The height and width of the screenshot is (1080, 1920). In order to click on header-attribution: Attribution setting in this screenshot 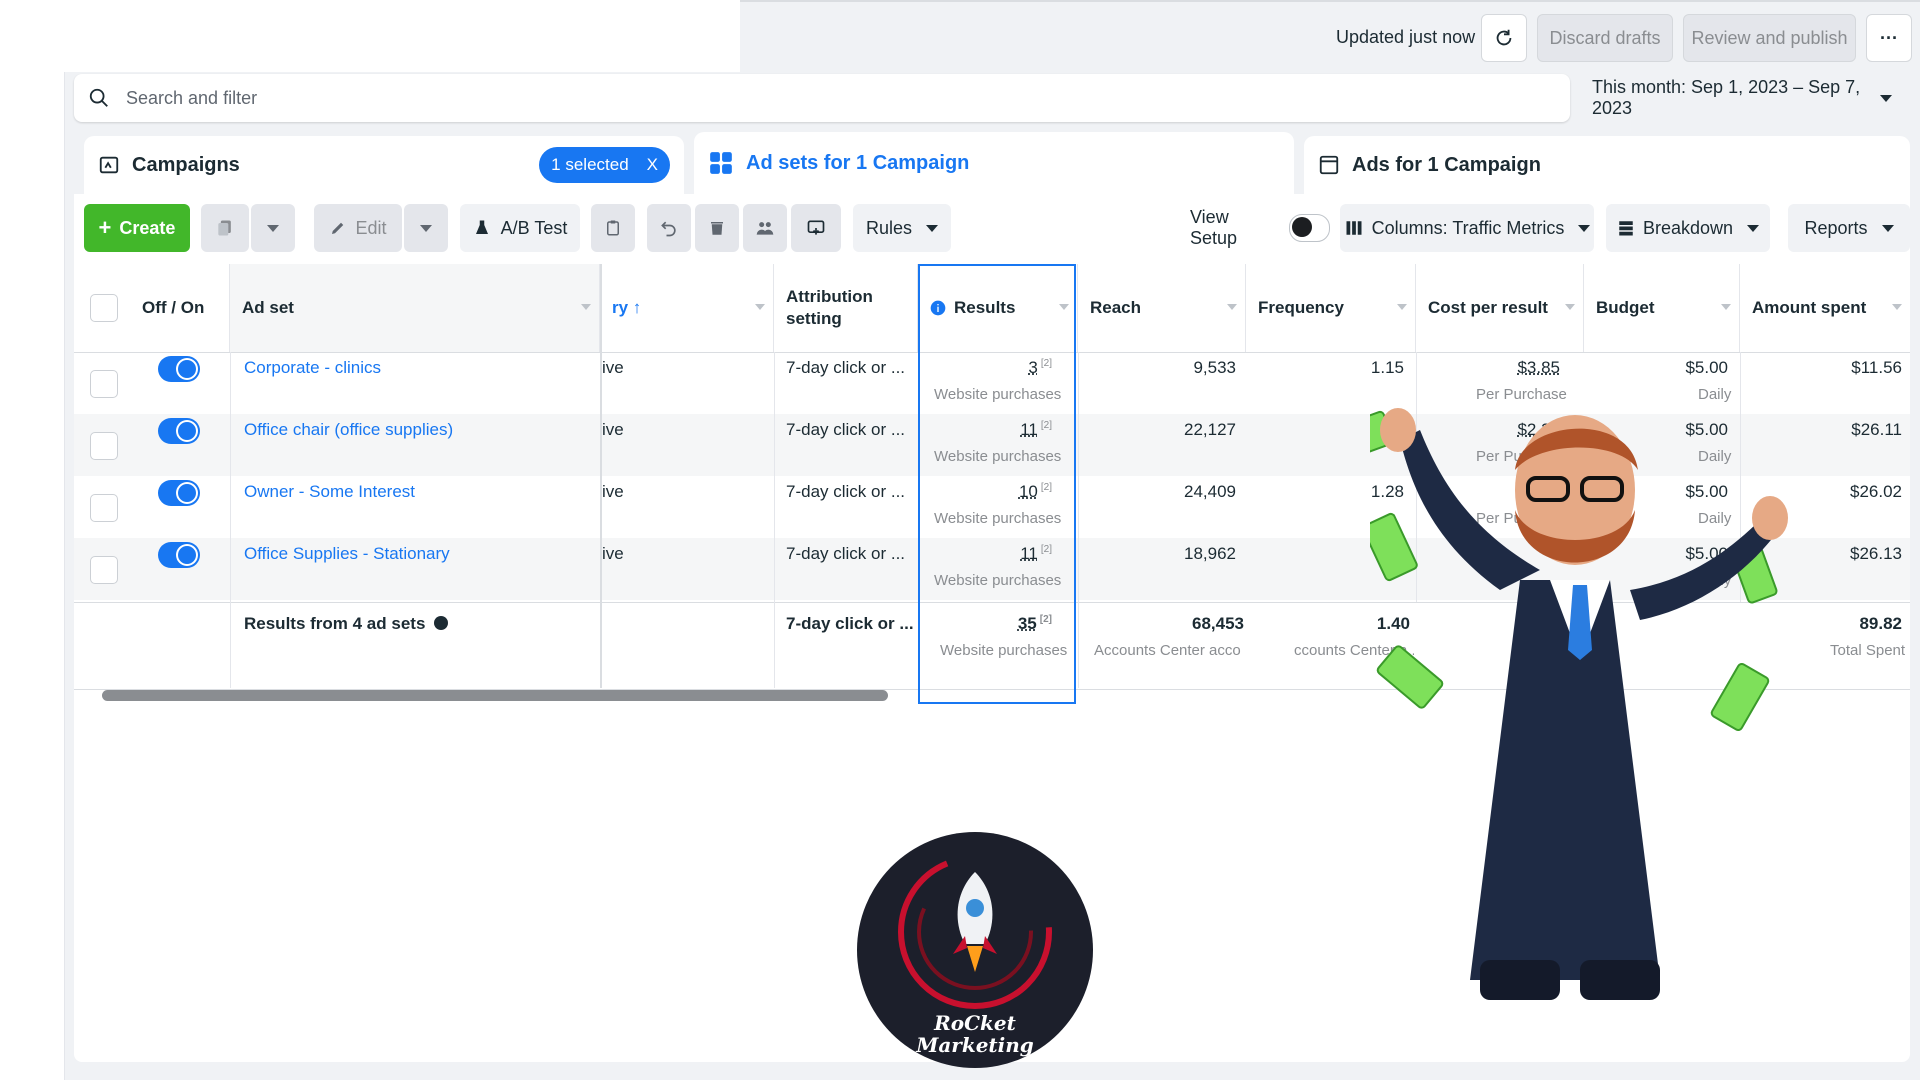, I will do `click(846, 308)`.